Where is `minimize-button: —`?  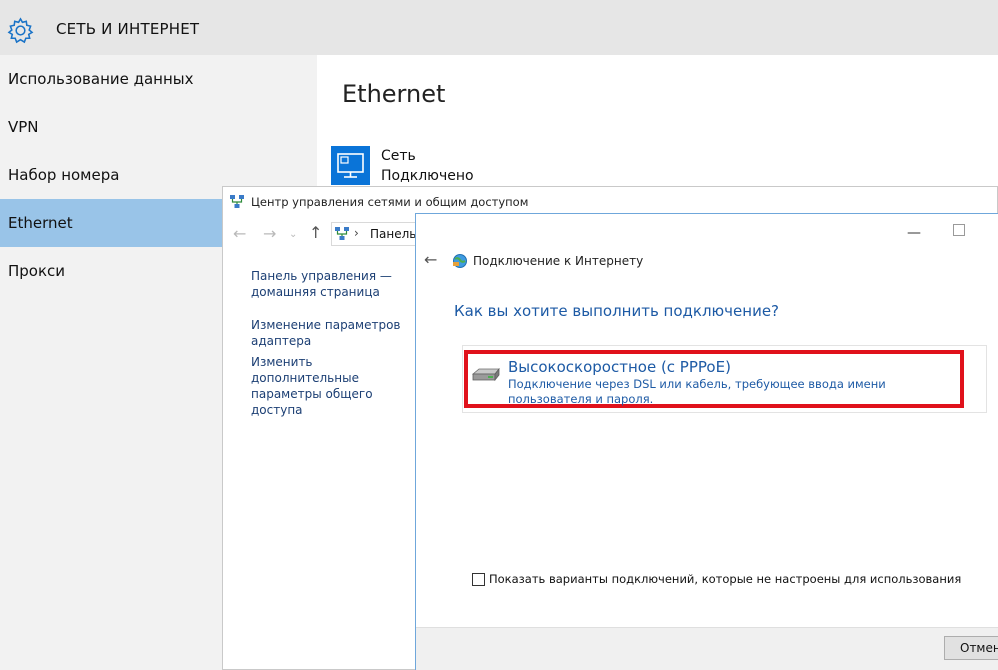
minimize-button: — is located at coordinates (914, 233).